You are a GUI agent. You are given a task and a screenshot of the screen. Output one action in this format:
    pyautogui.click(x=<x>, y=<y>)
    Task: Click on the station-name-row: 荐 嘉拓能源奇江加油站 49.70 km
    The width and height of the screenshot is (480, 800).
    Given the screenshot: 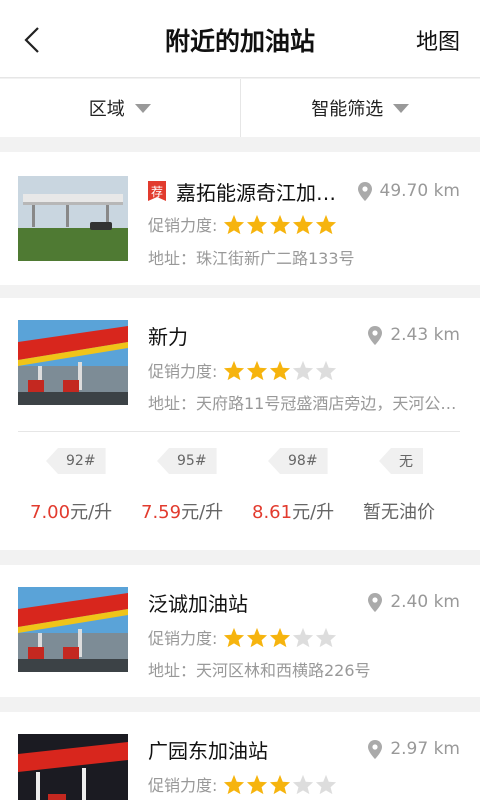 What is the action you would take?
    pyautogui.click(x=304, y=191)
    